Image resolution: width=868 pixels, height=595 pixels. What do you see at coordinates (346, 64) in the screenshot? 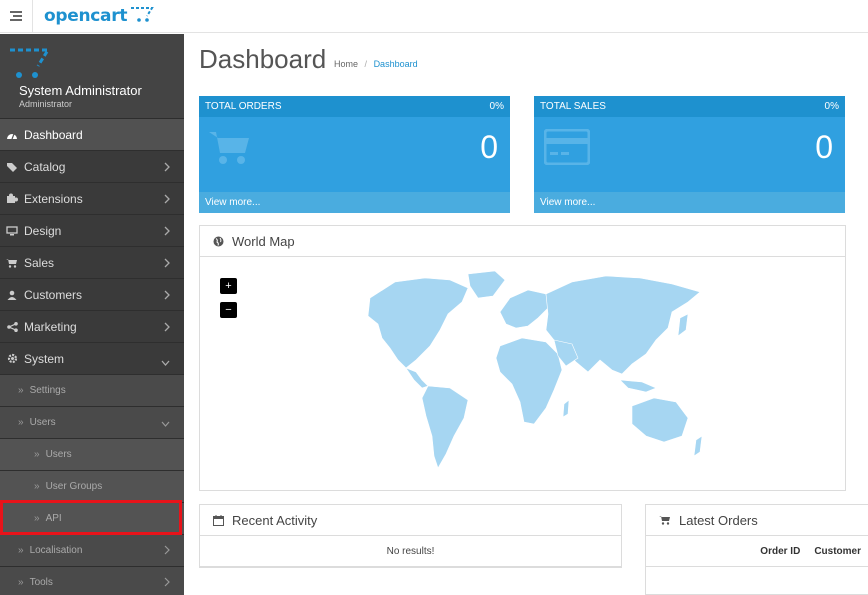
I see `breadcrumb-home: Home` at bounding box center [346, 64].